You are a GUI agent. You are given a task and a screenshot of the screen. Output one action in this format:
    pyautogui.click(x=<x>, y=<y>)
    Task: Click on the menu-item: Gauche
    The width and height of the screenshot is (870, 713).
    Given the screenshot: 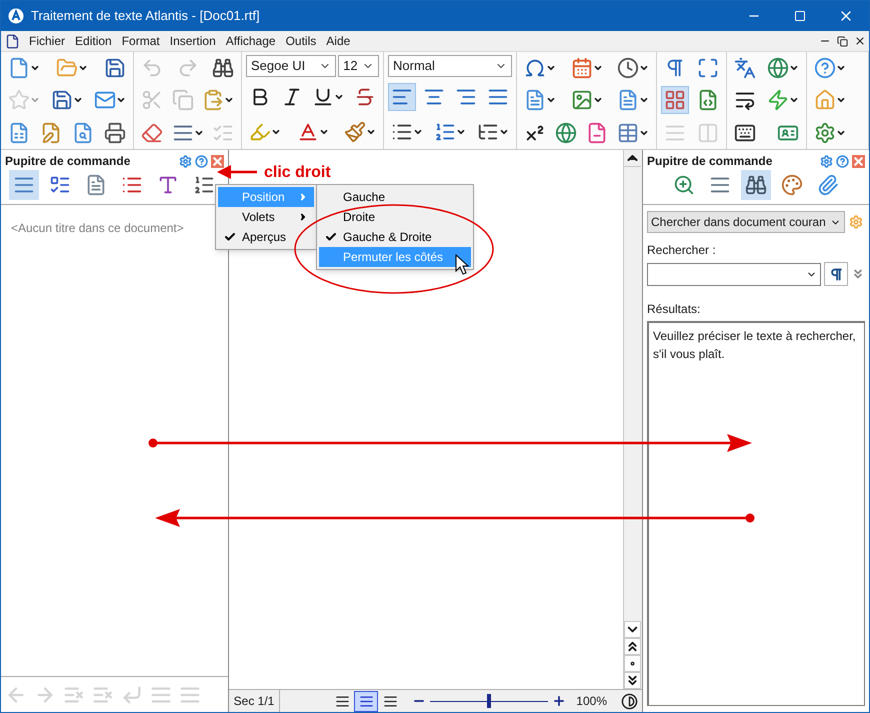 What is the action you would take?
    pyautogui.click(x=395, y=197)
    